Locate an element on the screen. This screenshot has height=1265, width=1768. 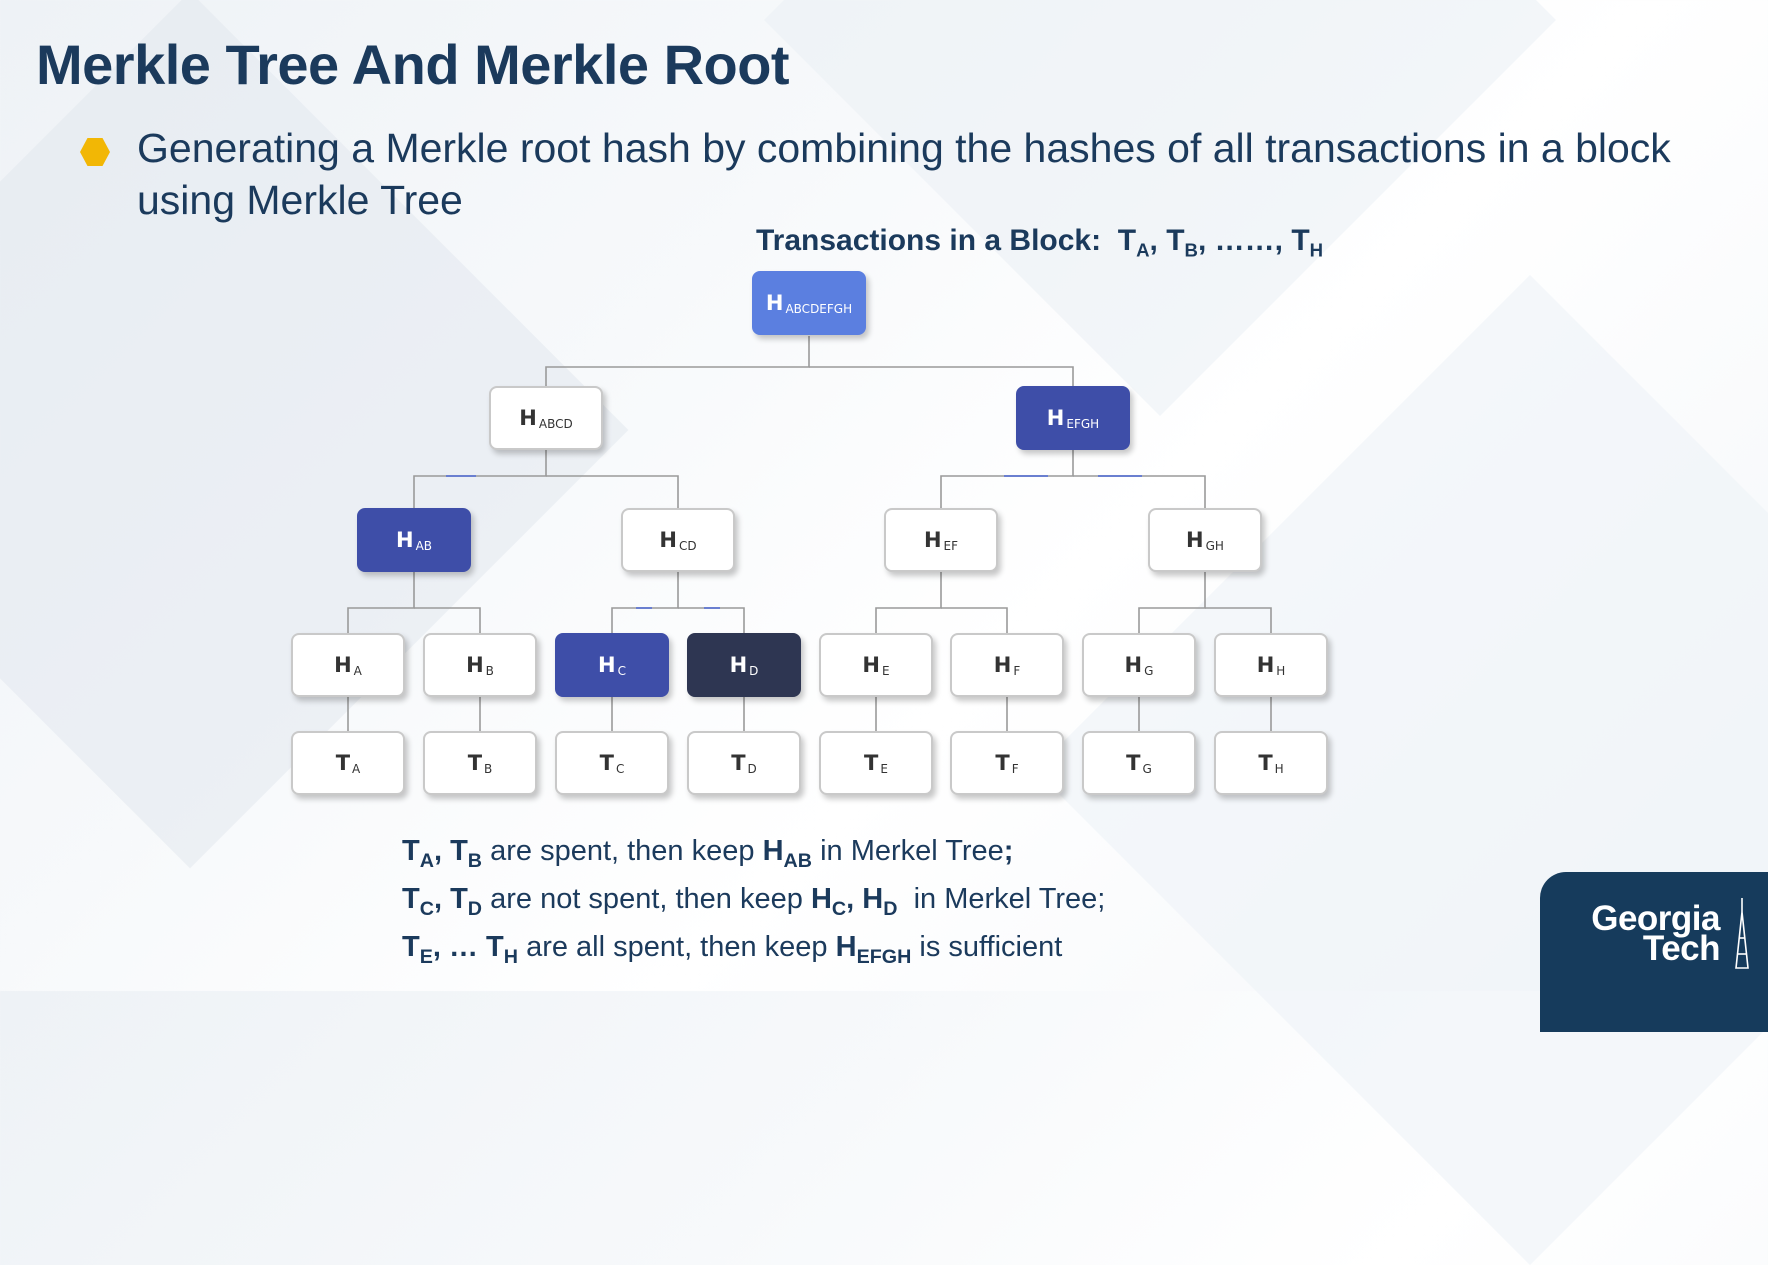
node-t-d: TD is located at coordinates (744, 763).